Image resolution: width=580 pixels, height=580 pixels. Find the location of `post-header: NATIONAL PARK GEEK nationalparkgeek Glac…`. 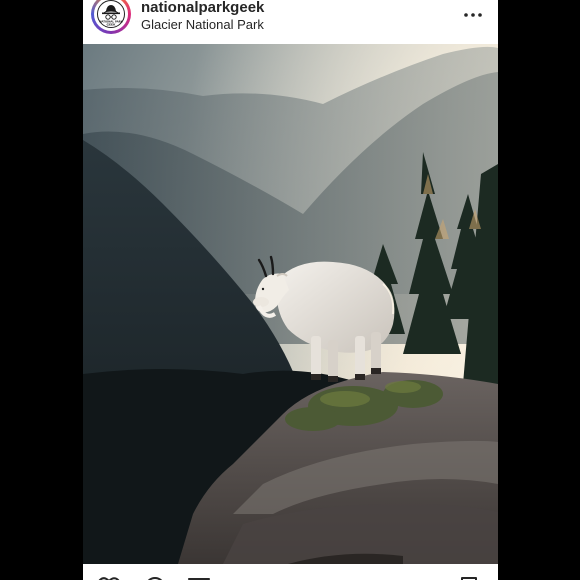

post-header: NATIONAL PARK GEEK nationalparkgeek Glac… is located at coordinates (290, 22).